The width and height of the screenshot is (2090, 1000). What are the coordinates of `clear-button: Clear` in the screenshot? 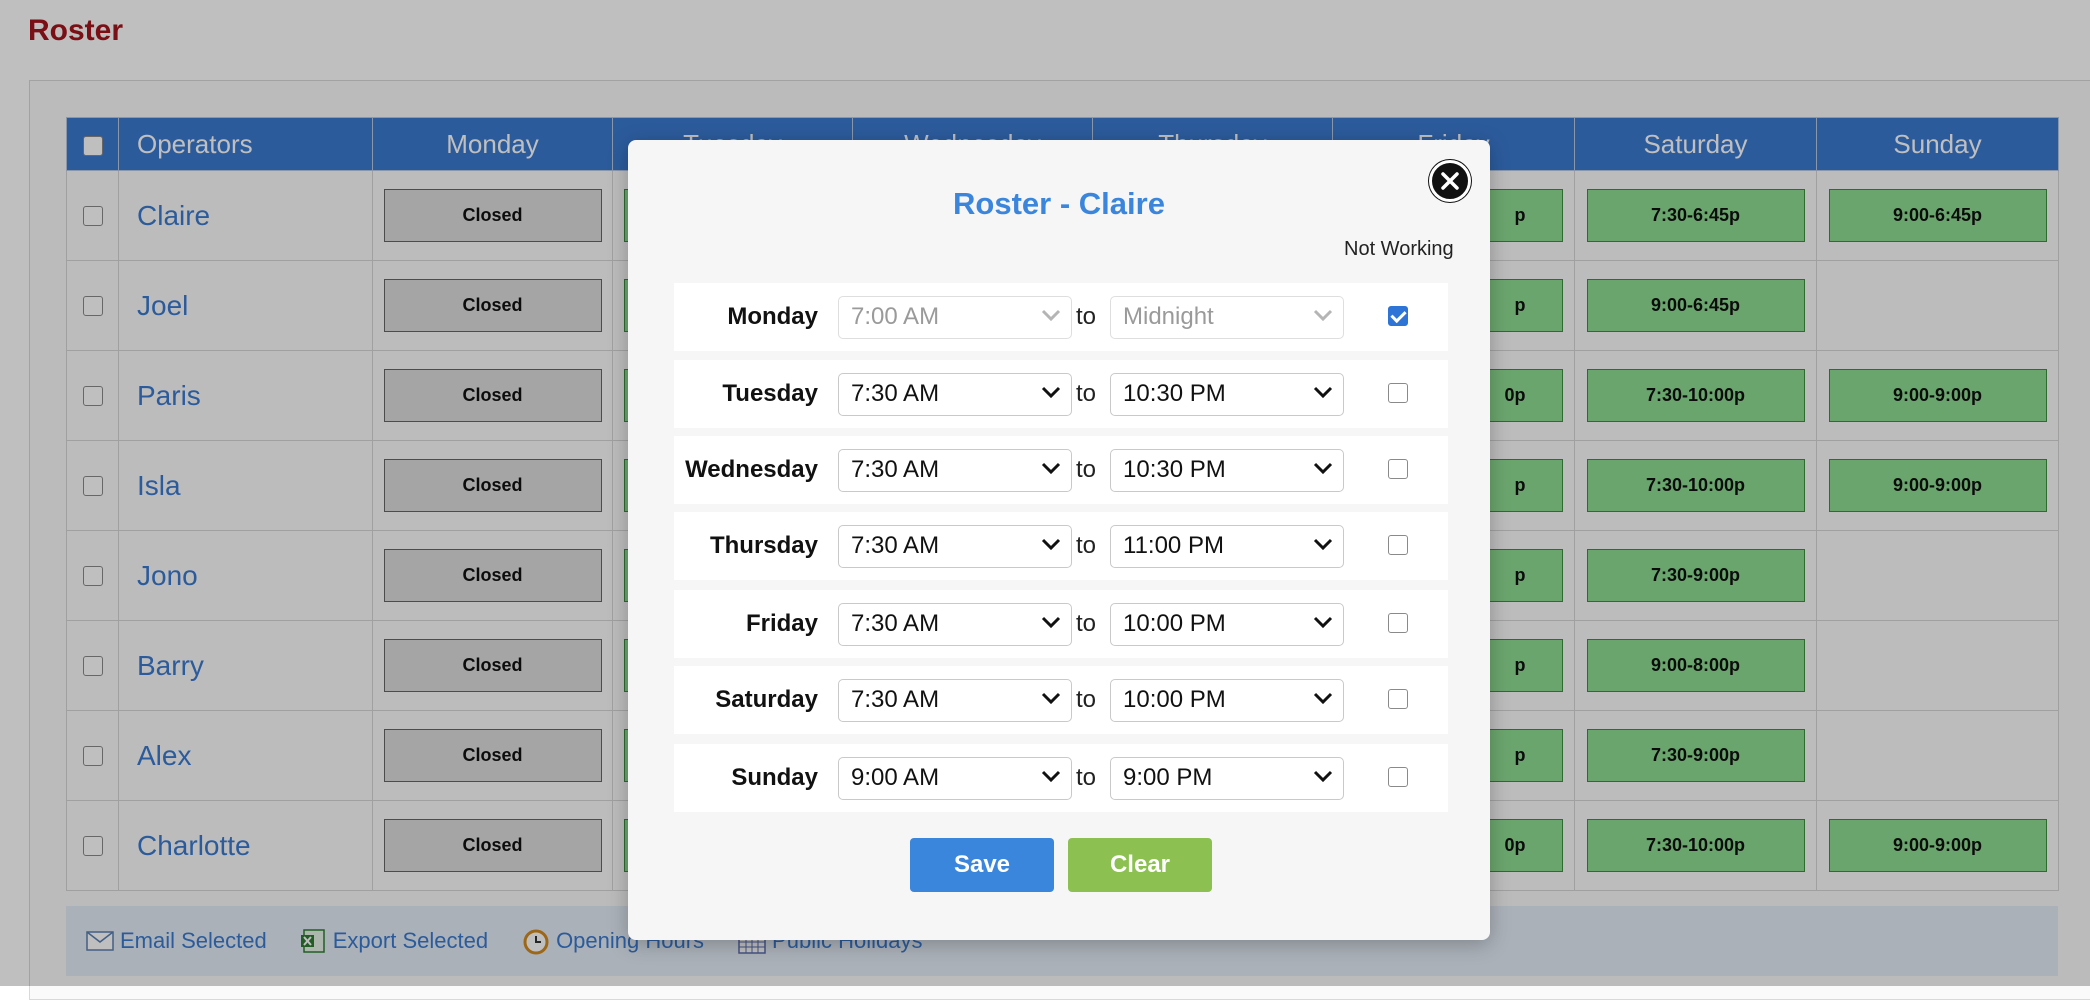 It's located at (1140, 865).